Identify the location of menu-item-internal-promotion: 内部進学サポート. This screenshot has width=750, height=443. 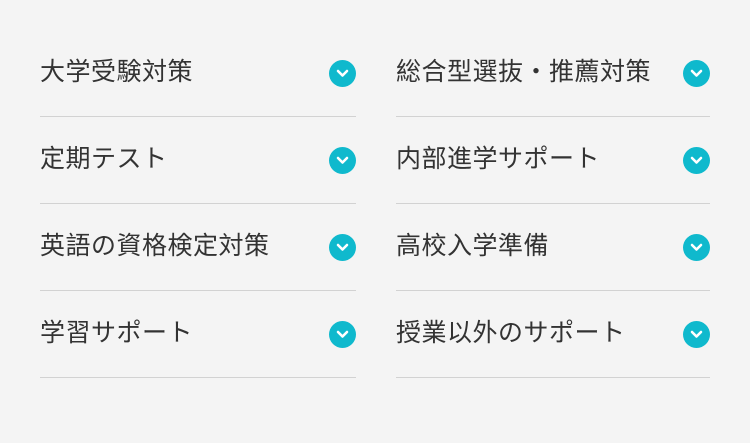
(553, 160).